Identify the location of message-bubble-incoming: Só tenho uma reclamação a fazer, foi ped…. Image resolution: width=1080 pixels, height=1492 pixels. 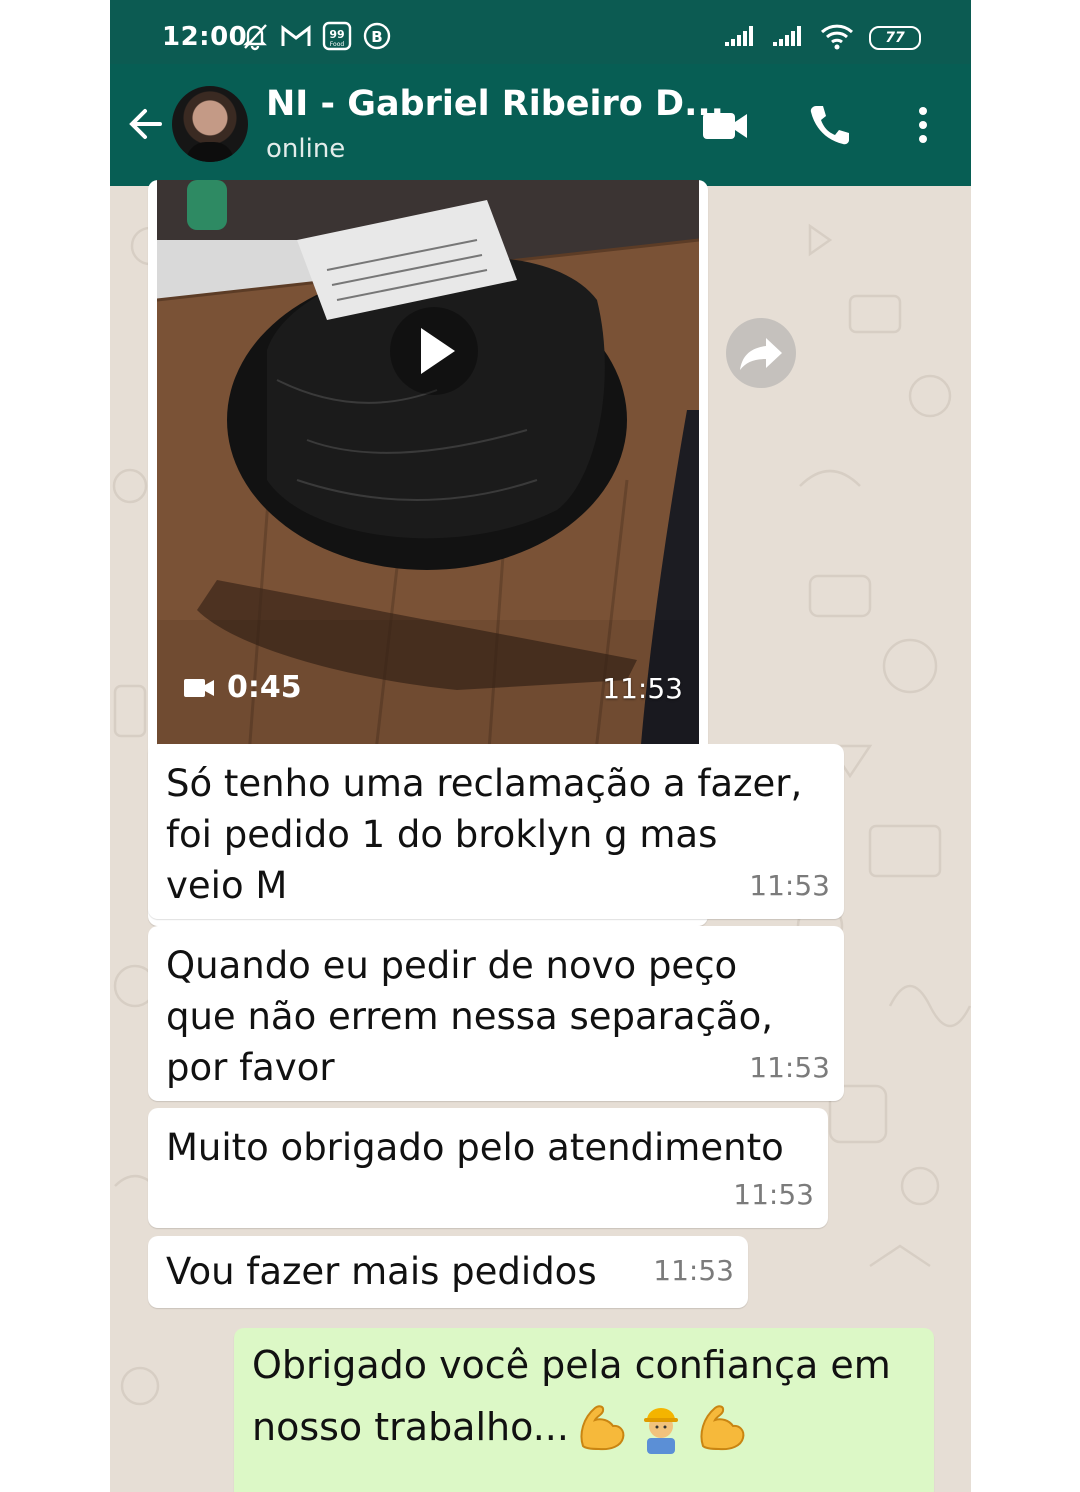
(496, 831).